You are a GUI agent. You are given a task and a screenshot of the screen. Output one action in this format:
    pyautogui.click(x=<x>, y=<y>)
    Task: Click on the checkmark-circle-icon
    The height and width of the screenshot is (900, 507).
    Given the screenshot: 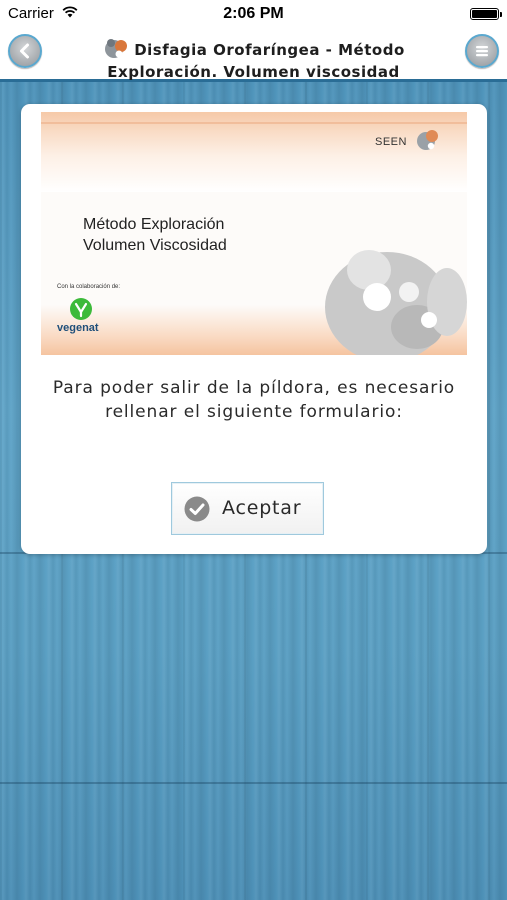 What is the action you would take?
    pyautogui.click(x=197, y=509)
    